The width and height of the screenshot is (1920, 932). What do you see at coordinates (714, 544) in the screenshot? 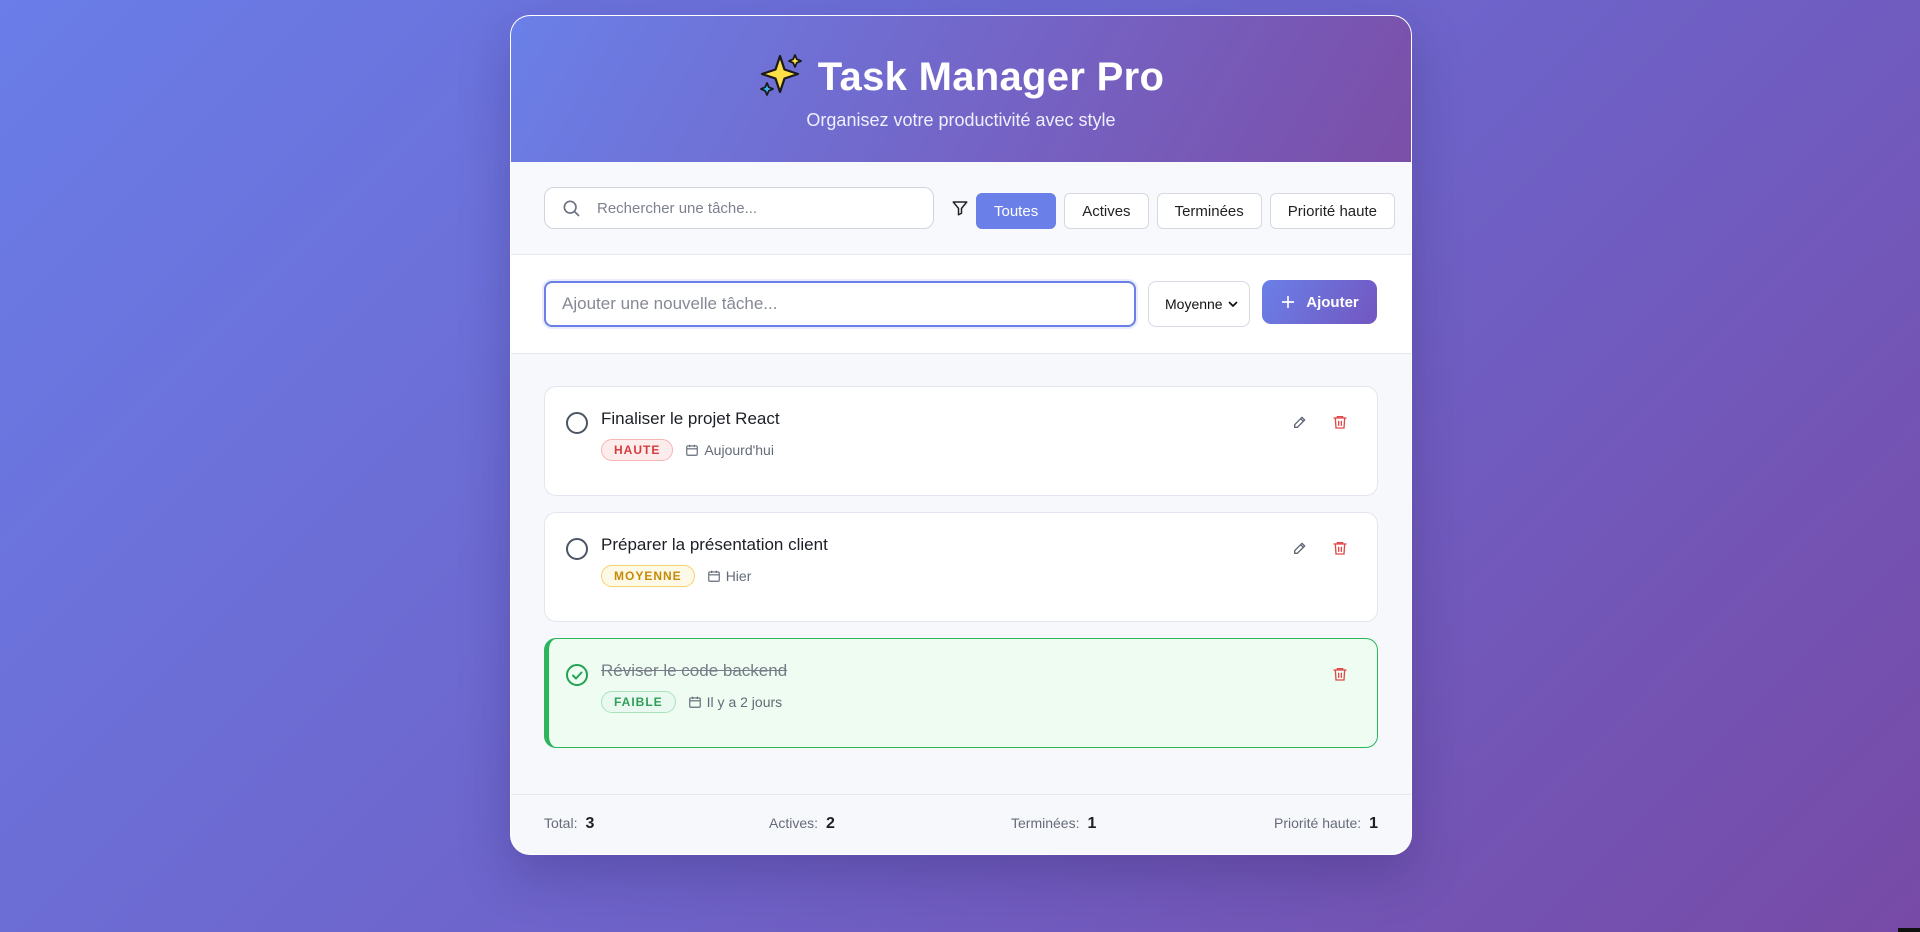
I see `task-title: Préparer la présentation client` at bounding box center [714, 544].